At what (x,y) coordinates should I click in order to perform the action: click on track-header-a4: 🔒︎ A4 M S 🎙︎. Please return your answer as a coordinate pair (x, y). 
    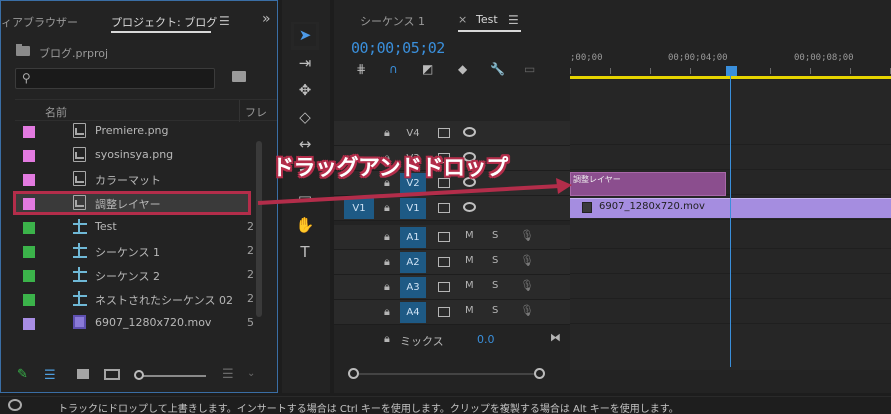
    Looking at the image, I should click on (452, 312).